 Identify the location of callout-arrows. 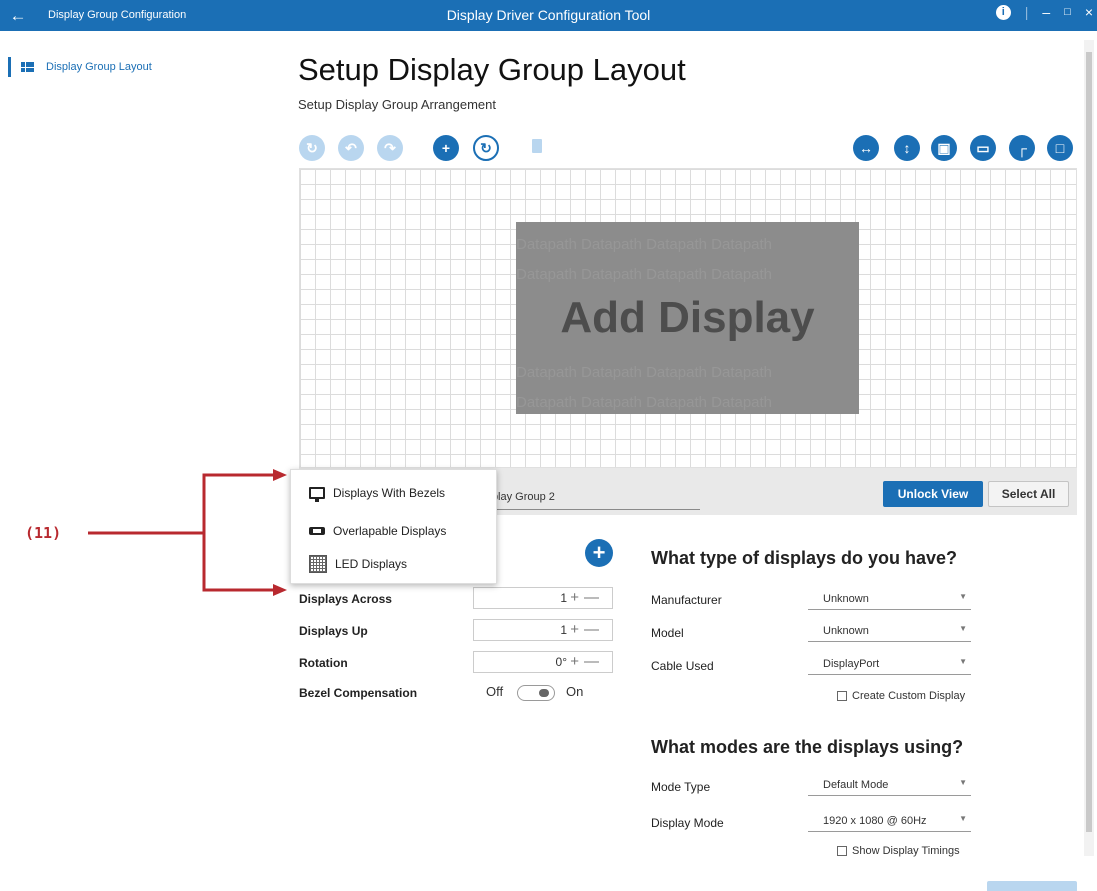
(187, 532).